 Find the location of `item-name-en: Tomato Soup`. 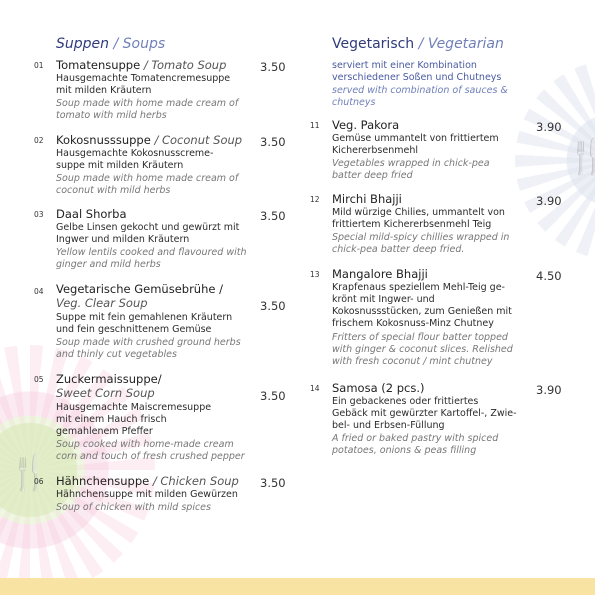

item-name-en: Tomato Soup is located at coordinates (189, 65).